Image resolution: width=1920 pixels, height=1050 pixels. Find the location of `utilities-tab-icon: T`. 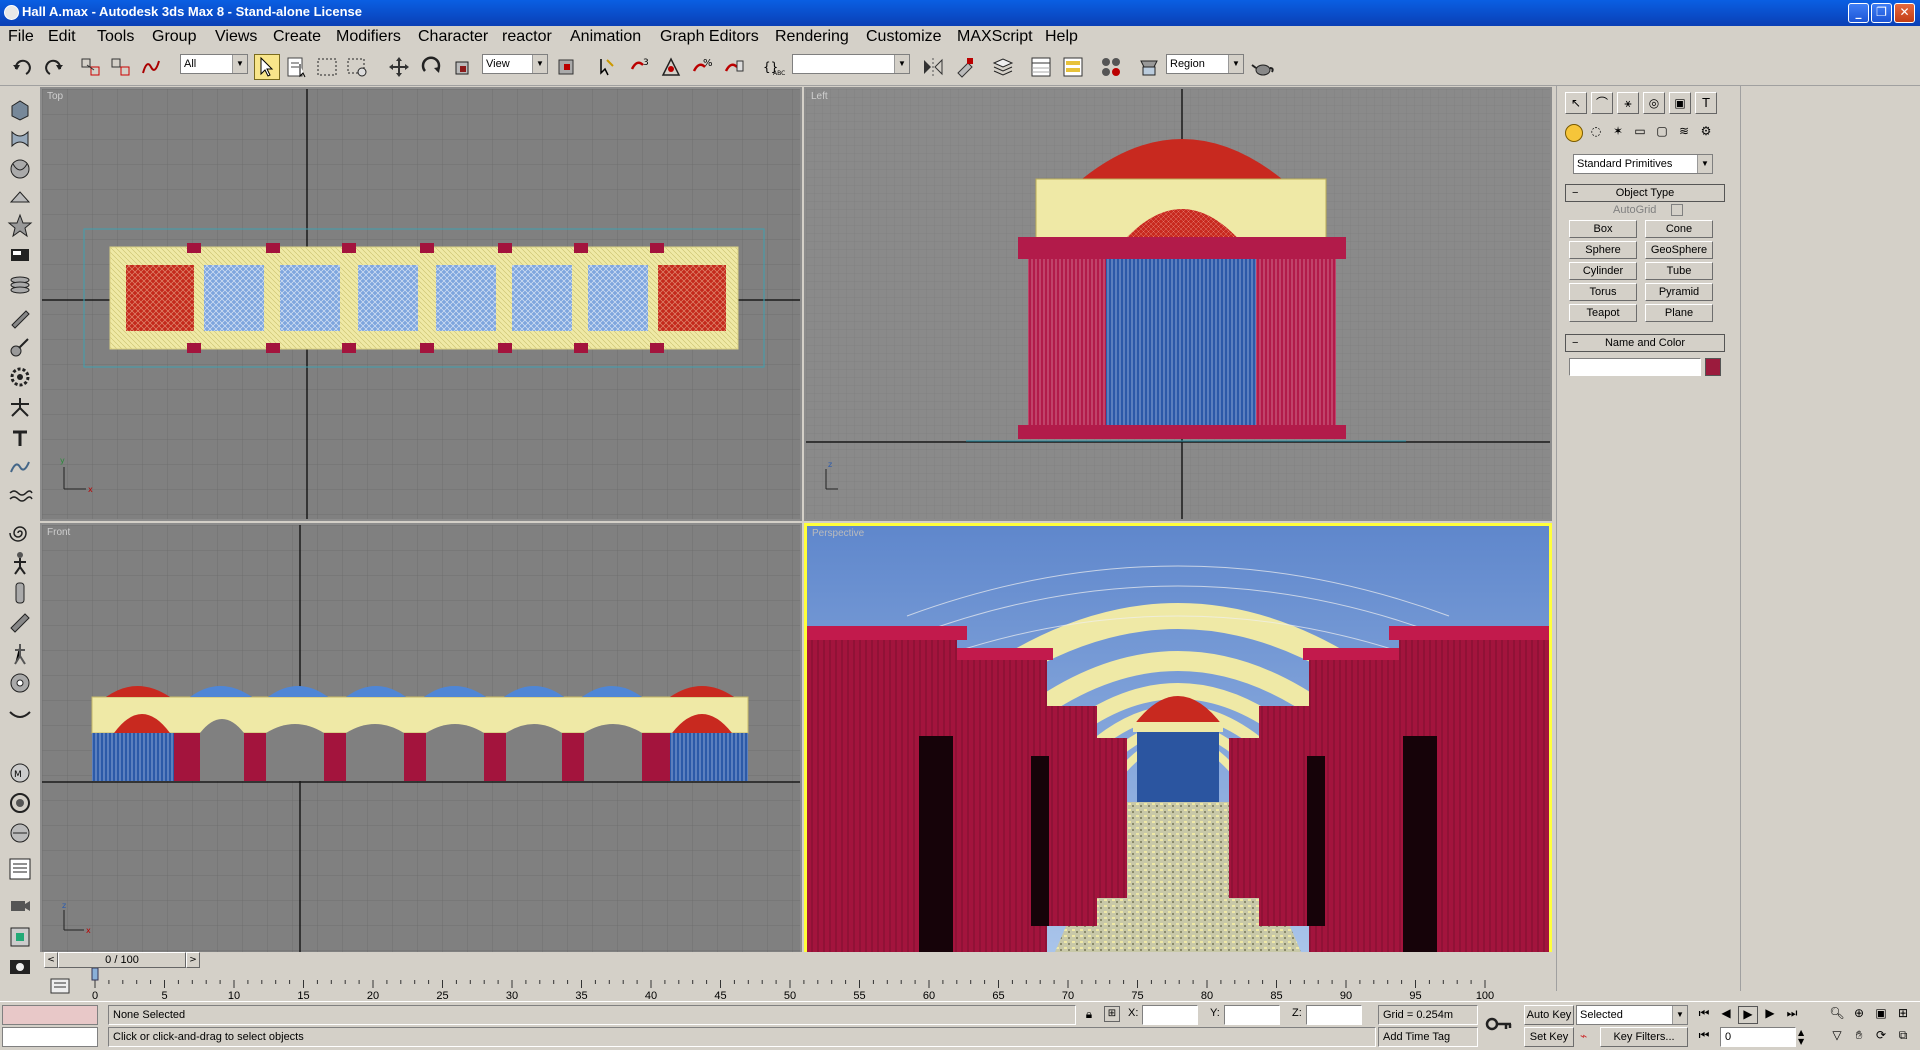

utilities-tab-icon: T is located at coordinates (1706, 103).